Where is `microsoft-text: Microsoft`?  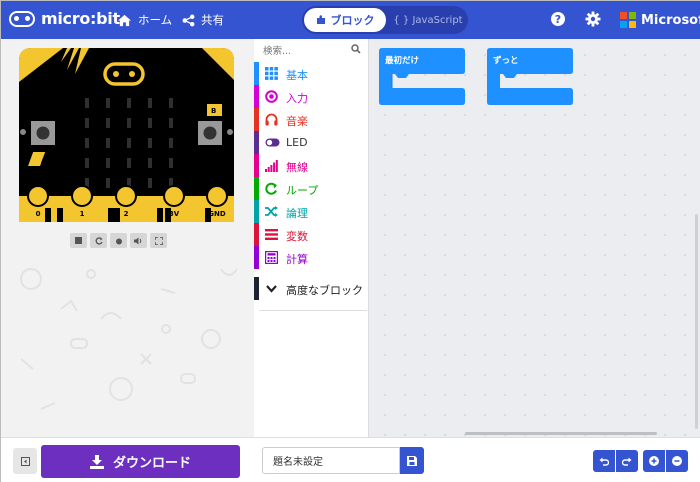
microsoft-text: Microsoft is located at coordinates (670, 20).